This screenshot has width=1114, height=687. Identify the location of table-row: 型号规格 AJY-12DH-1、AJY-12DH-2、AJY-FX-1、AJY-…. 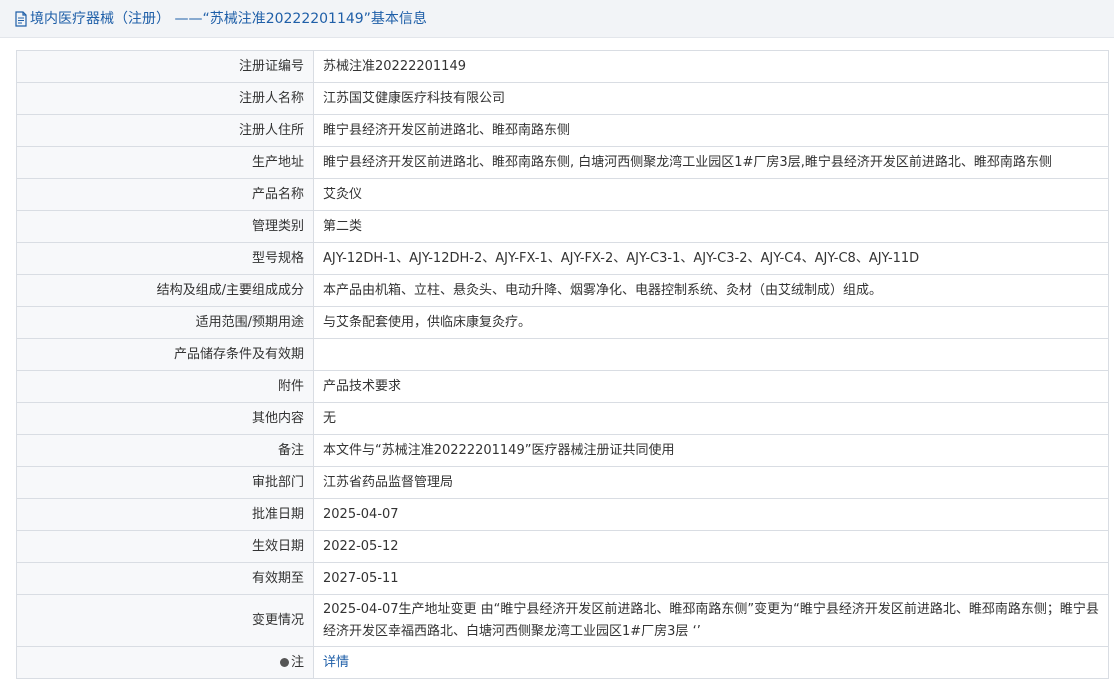
(562, 258).